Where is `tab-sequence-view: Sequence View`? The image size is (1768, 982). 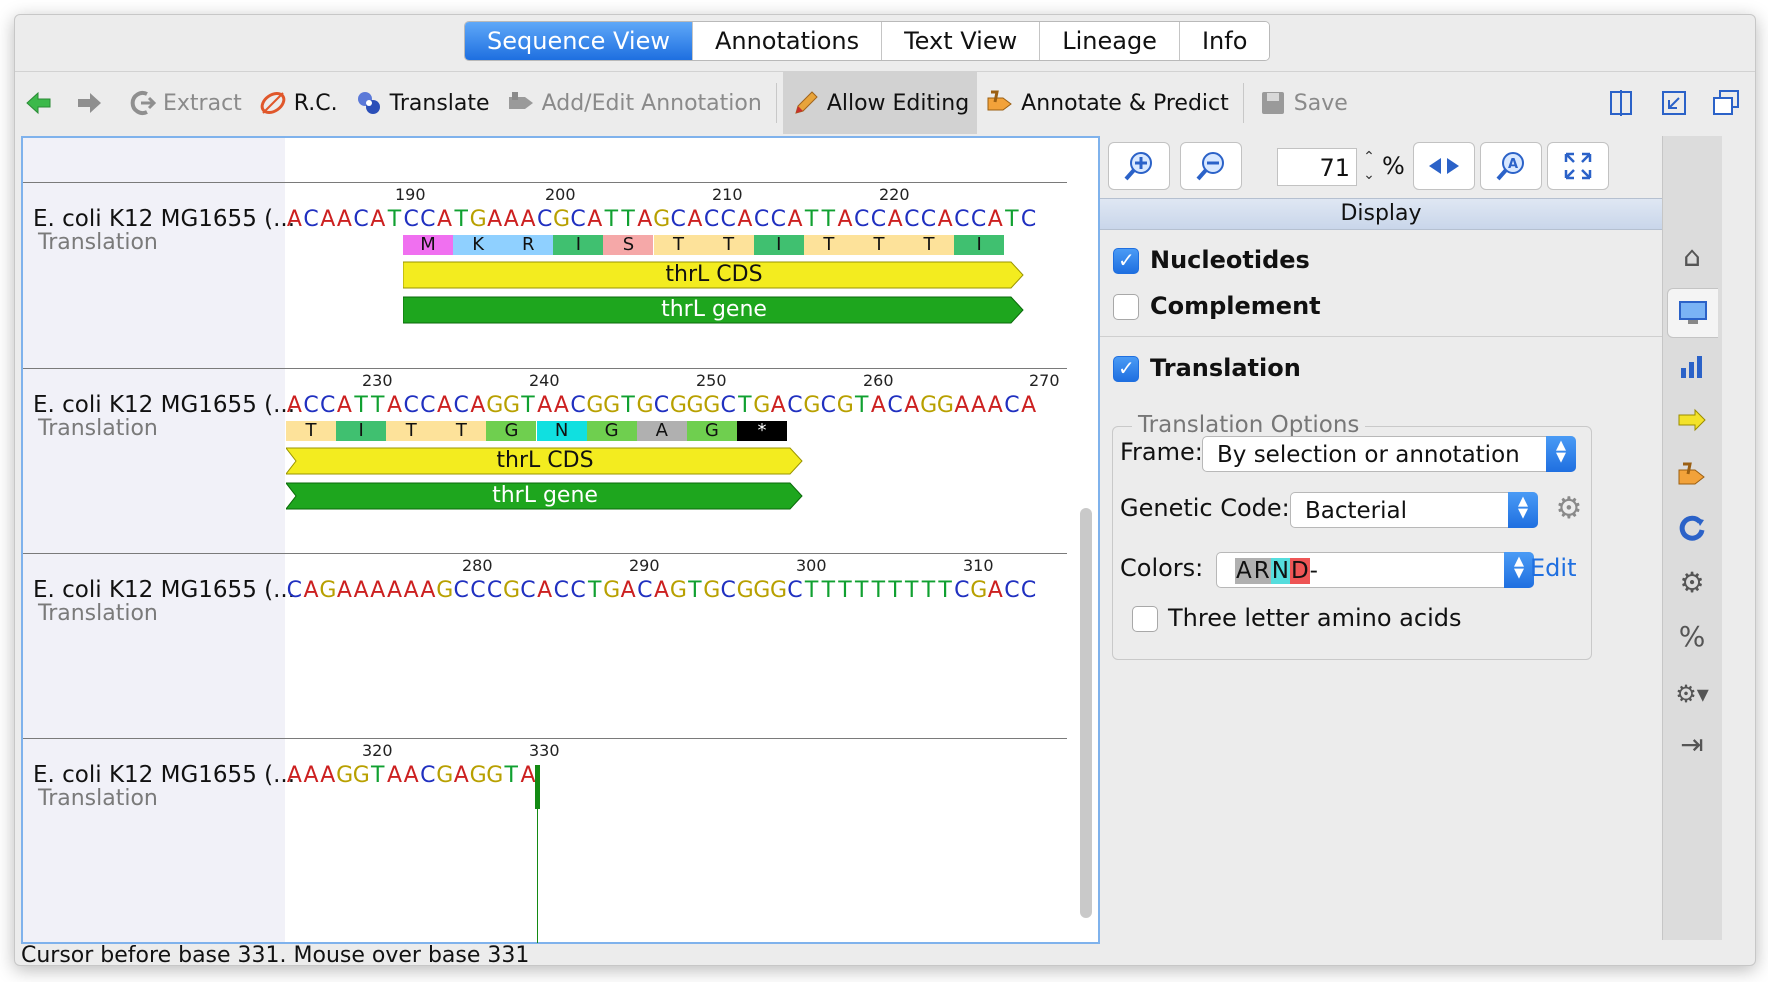 tab-sequence-view: Sequence View is located at coordinates (579, 41).